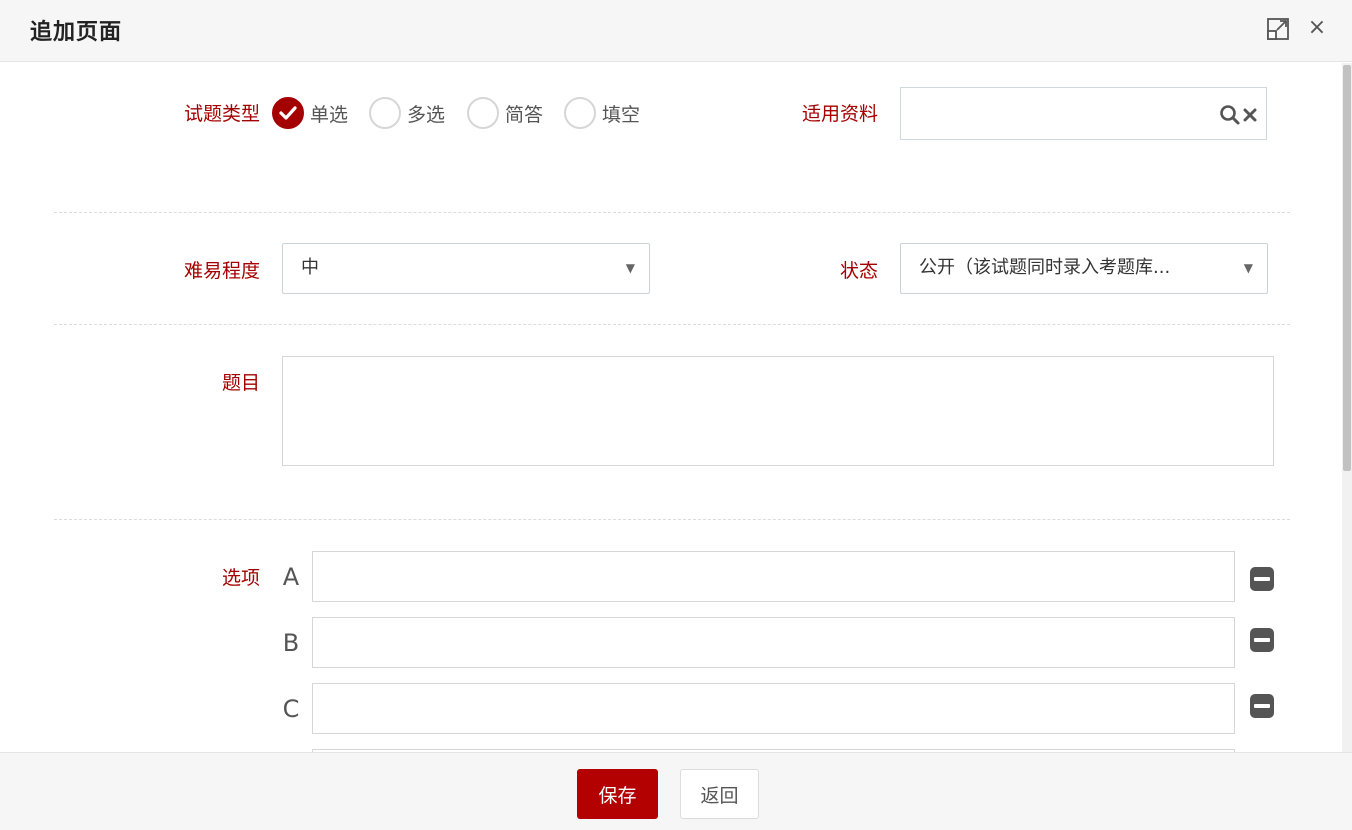 The height and width of the screenshot is (830, 1352). Describe the element at coordinates (1317, 28) in the screenshot. I see `close-icon: ×` at that location.